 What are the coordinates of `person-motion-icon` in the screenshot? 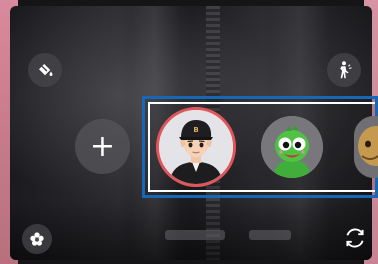 It's located at (346, 70).